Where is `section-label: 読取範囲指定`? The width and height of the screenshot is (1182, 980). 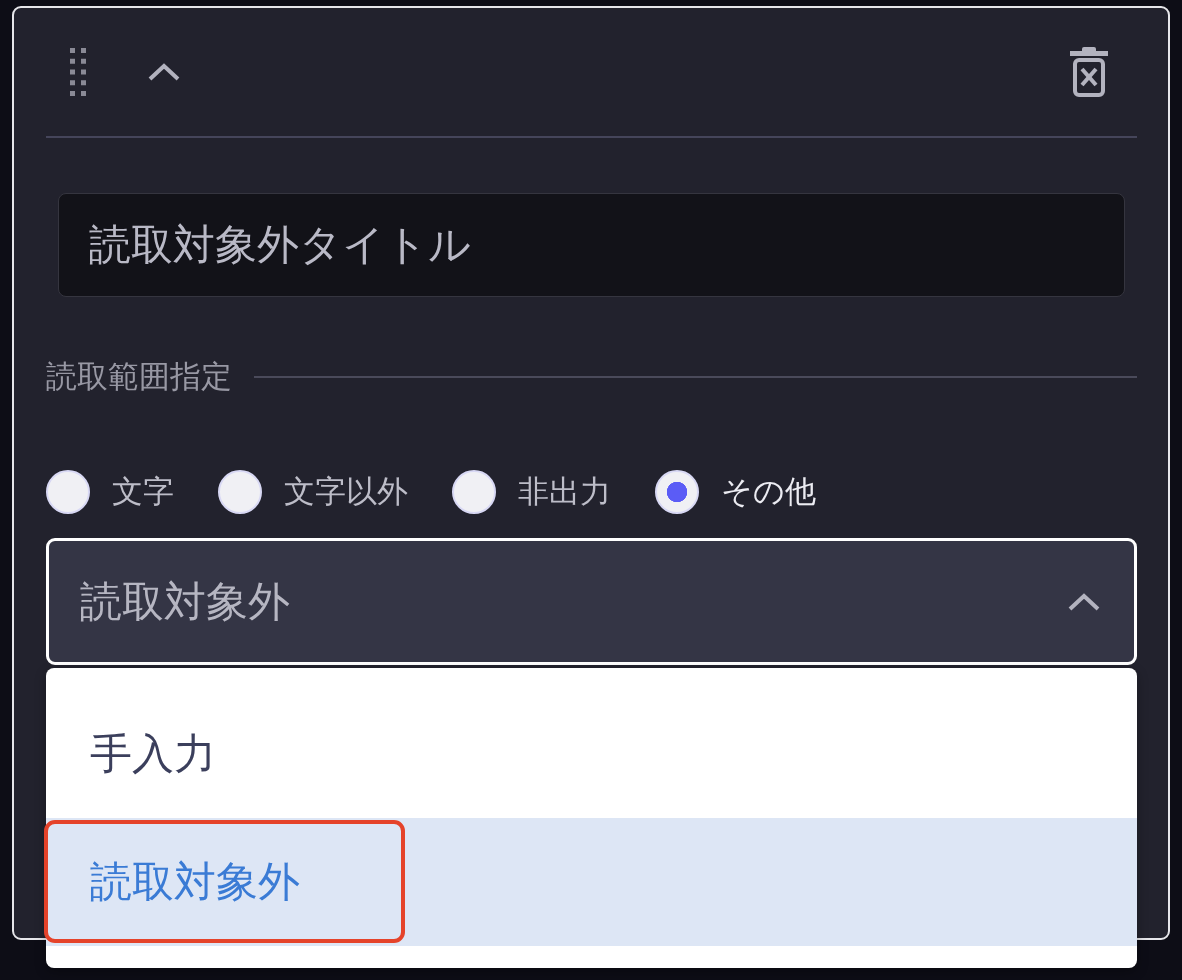
section-label: 読取範囲指定 is located at coordinates (139, 376).